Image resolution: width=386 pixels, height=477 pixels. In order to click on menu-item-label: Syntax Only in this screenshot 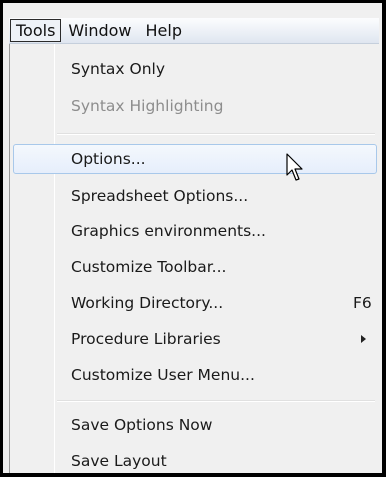, I will do `click(118, 69)`.